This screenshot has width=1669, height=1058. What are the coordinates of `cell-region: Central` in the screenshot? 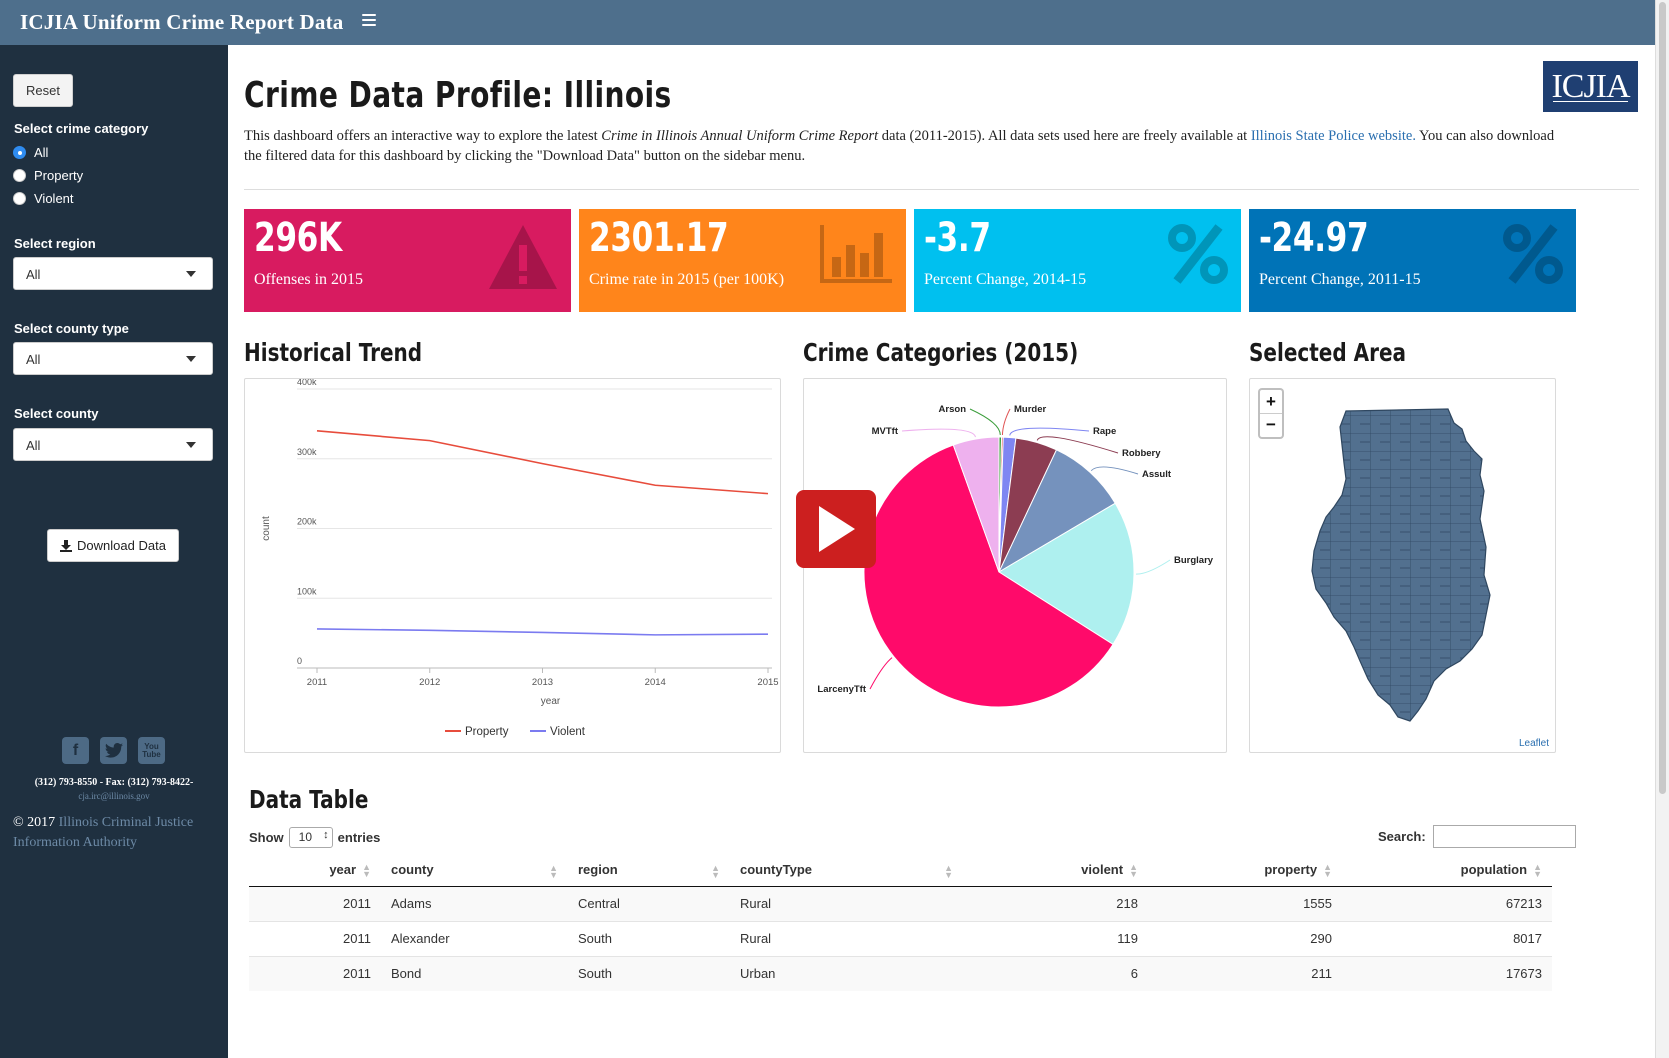 It's located at (649, 903).